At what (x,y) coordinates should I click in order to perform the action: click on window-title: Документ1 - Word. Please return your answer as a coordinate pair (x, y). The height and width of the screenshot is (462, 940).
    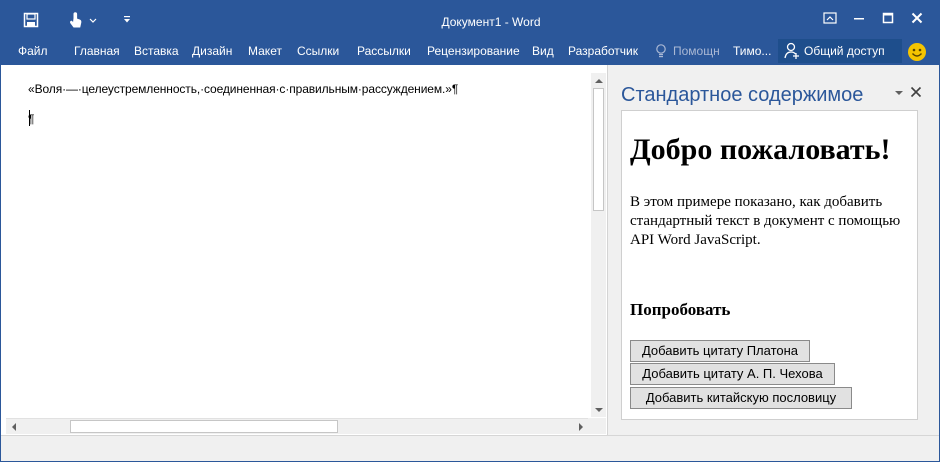
    Looking at the image, I should click on (491, 22).